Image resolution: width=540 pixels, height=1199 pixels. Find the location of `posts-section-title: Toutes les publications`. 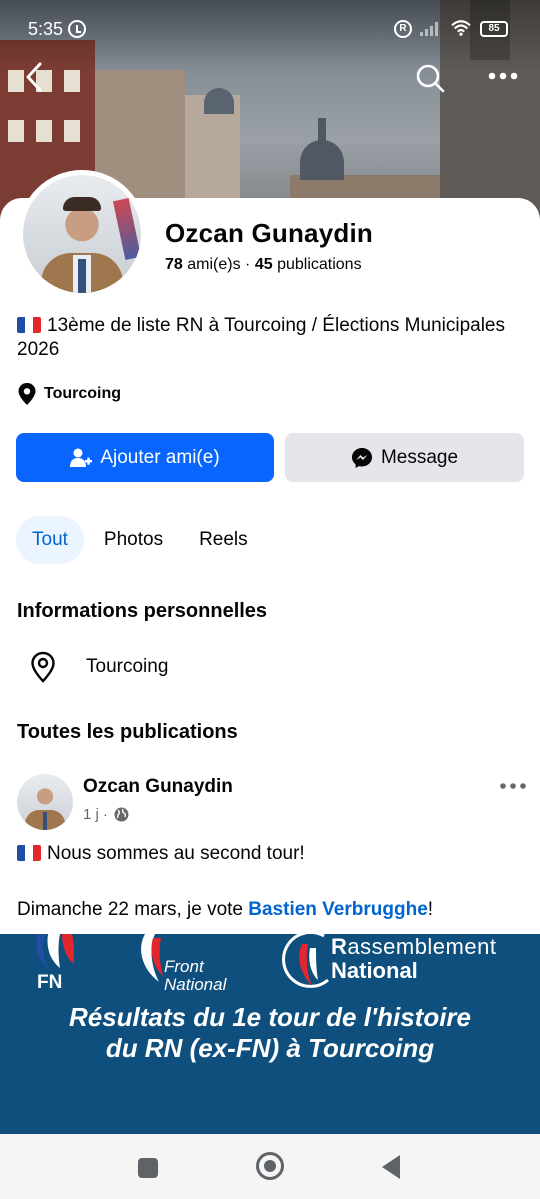

posts-section-title: Toutes les publications is located at coordinates (127, 732).